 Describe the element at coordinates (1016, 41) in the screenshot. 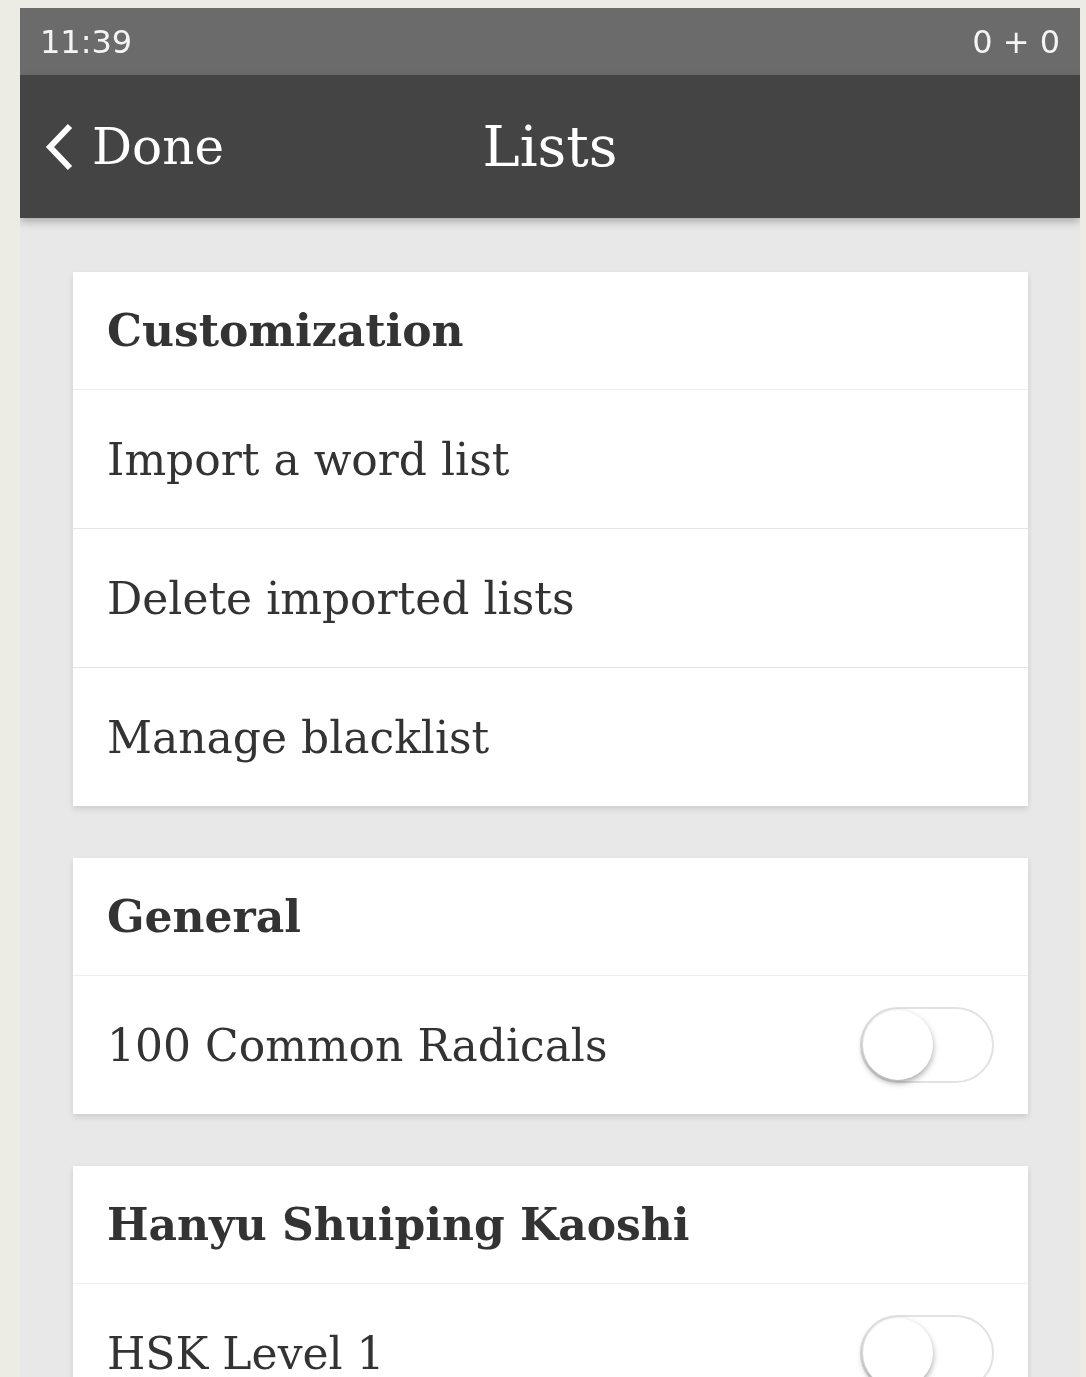

I see `counter: 0 + 0` at that location.